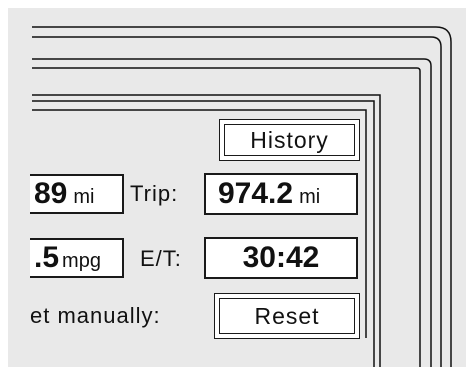  I want to click on elapsed-time-field: 30:42, so click(281, 258).